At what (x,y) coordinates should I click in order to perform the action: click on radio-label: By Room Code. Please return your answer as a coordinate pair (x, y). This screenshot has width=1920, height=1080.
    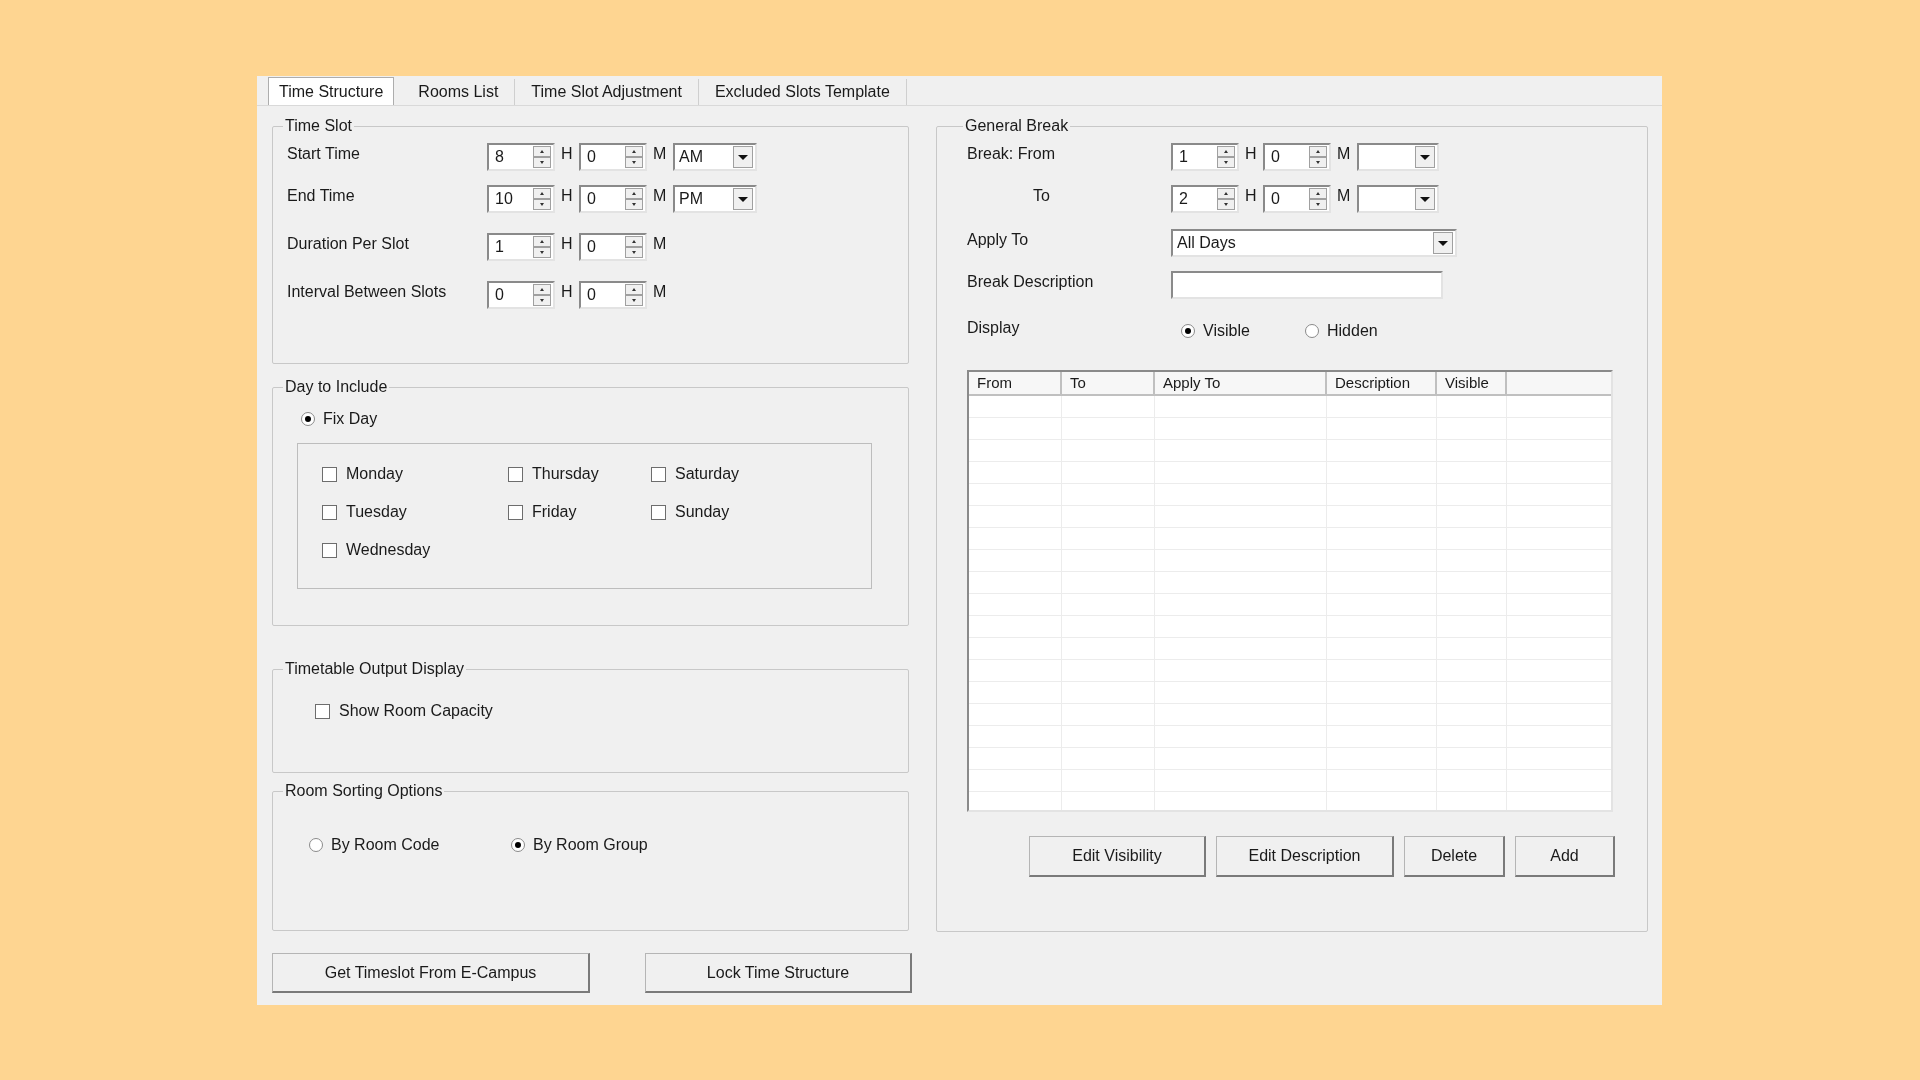
    Looking at the image, I should click on (385, 845).